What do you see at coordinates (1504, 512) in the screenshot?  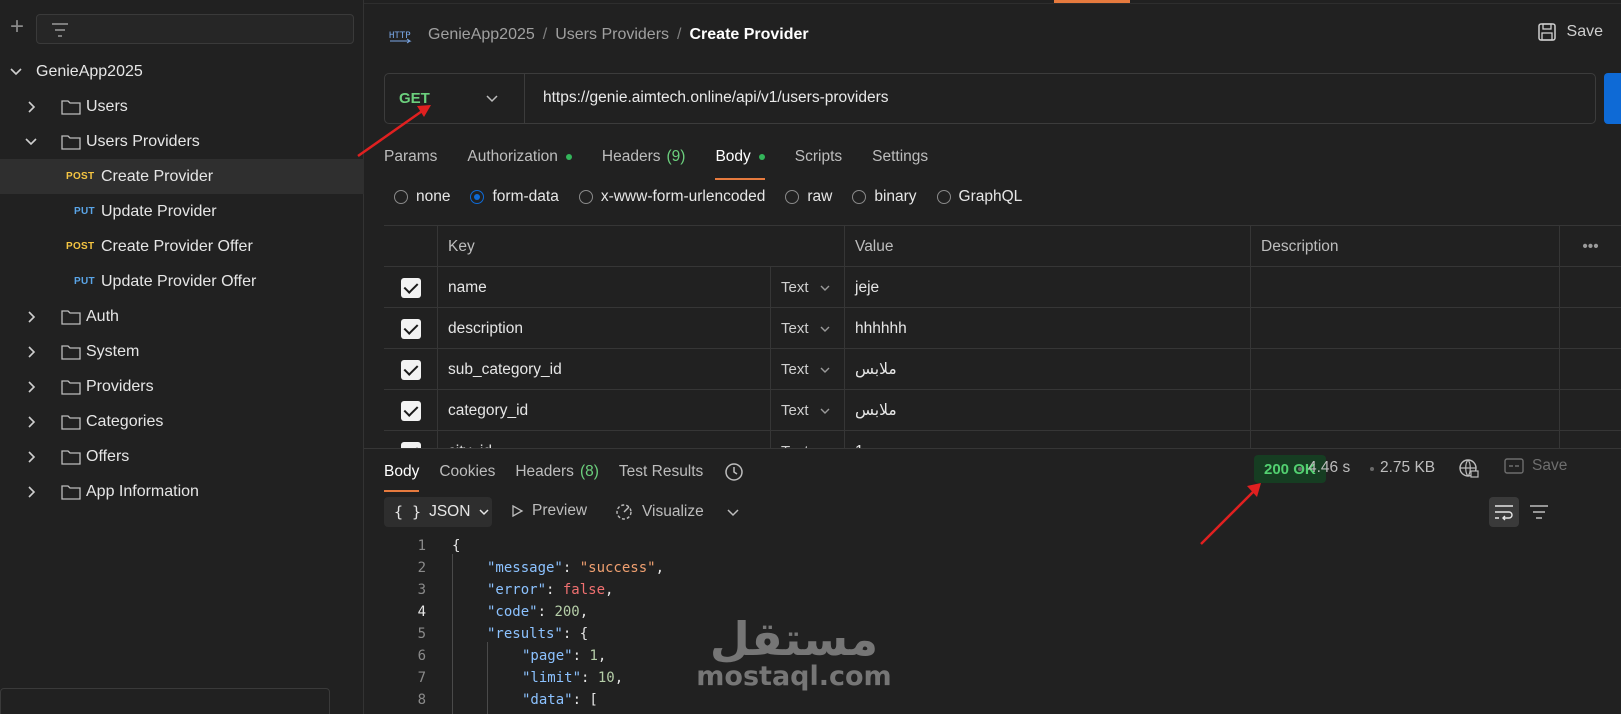 I see `wrap-lines-button` at bounding box center [1504, 512].